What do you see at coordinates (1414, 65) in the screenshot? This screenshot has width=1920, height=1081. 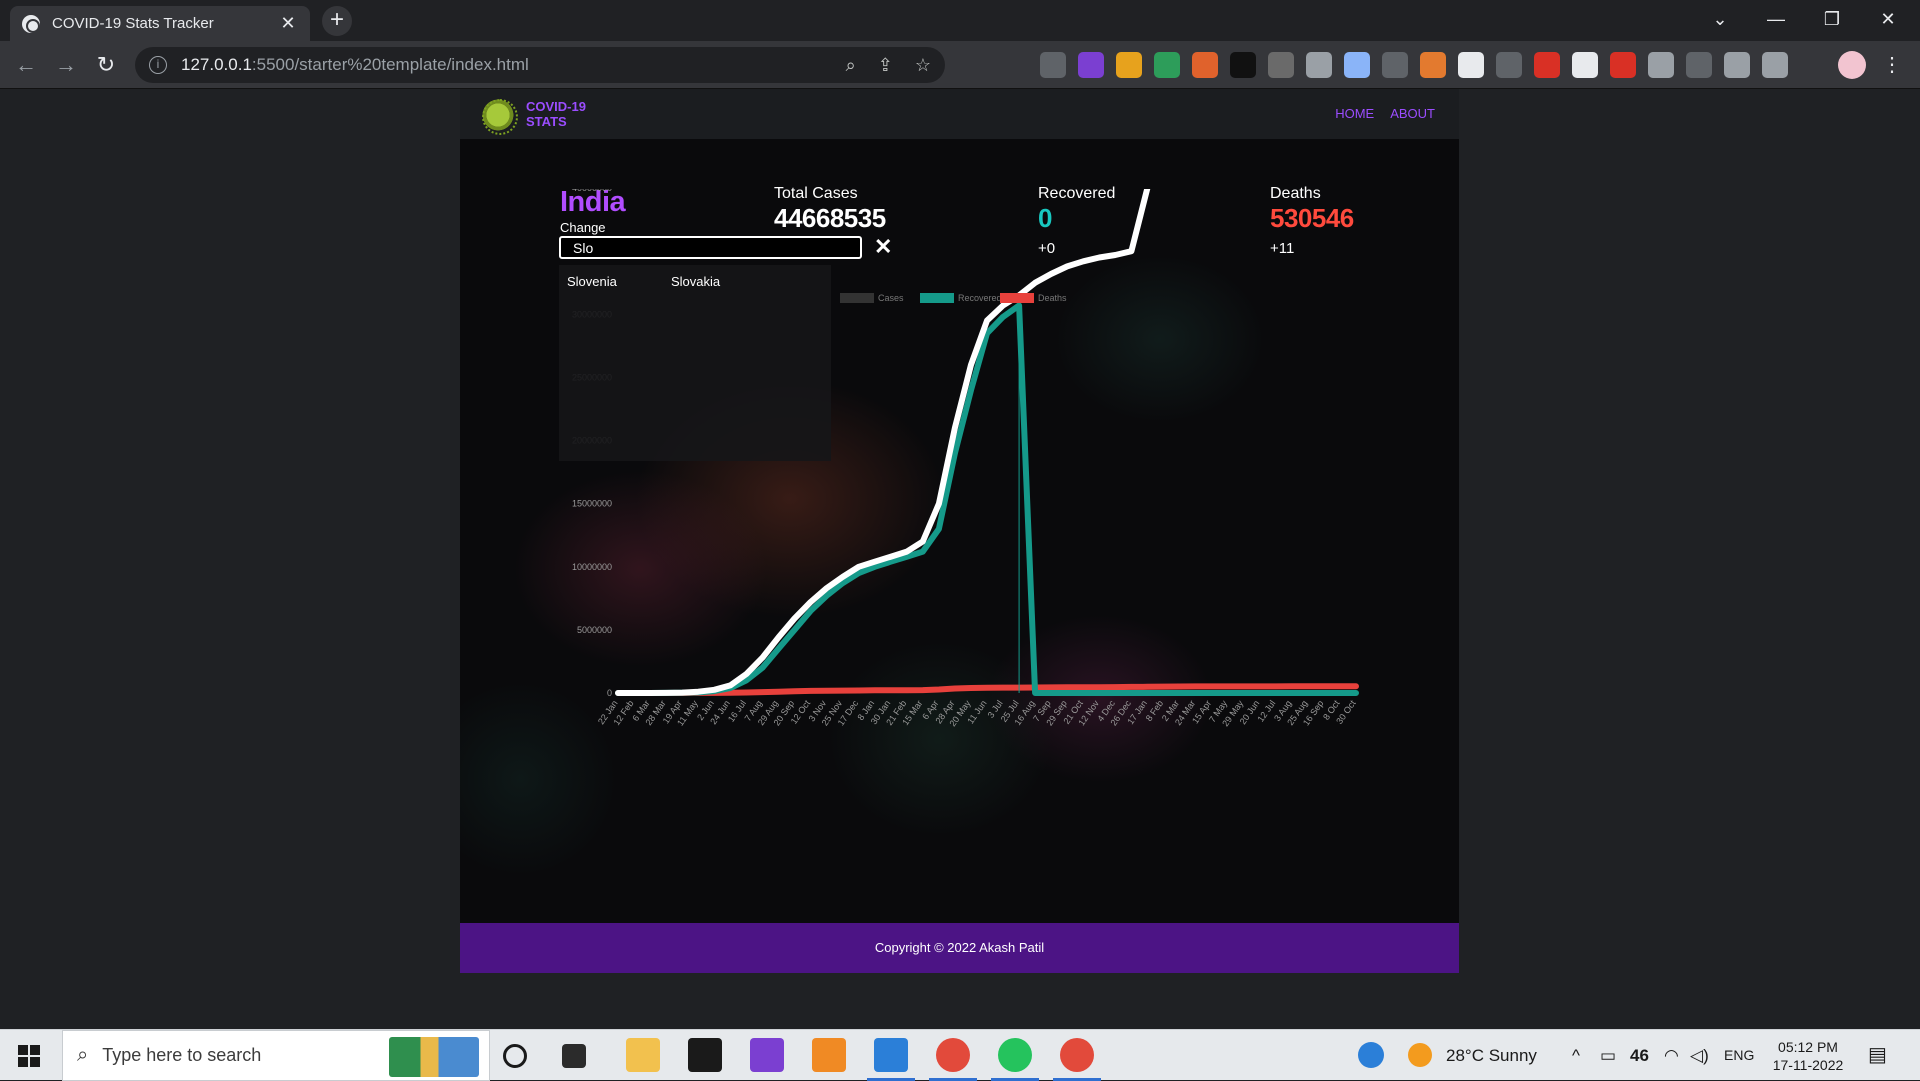 I see `extensions-row` at bounding box center [1414, 65].